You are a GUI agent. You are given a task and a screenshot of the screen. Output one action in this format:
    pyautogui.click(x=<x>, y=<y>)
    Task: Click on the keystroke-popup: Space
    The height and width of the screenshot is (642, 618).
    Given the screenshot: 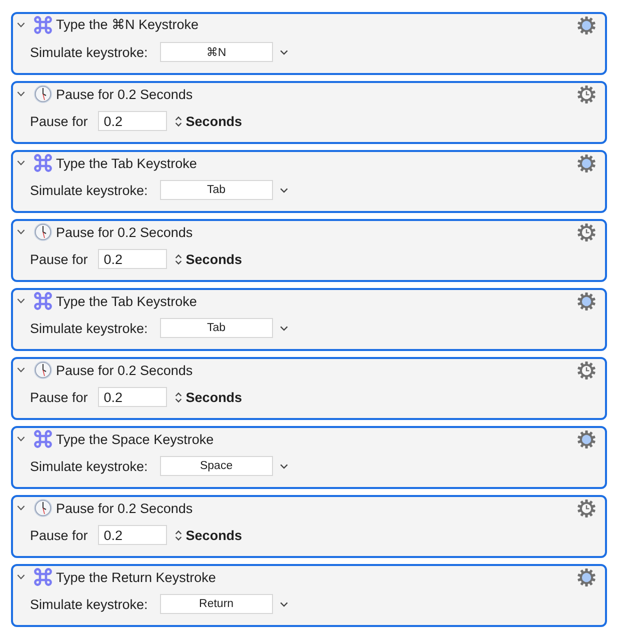 What is the action you would take?
    pyautogui.click(x=216, y=466)
    